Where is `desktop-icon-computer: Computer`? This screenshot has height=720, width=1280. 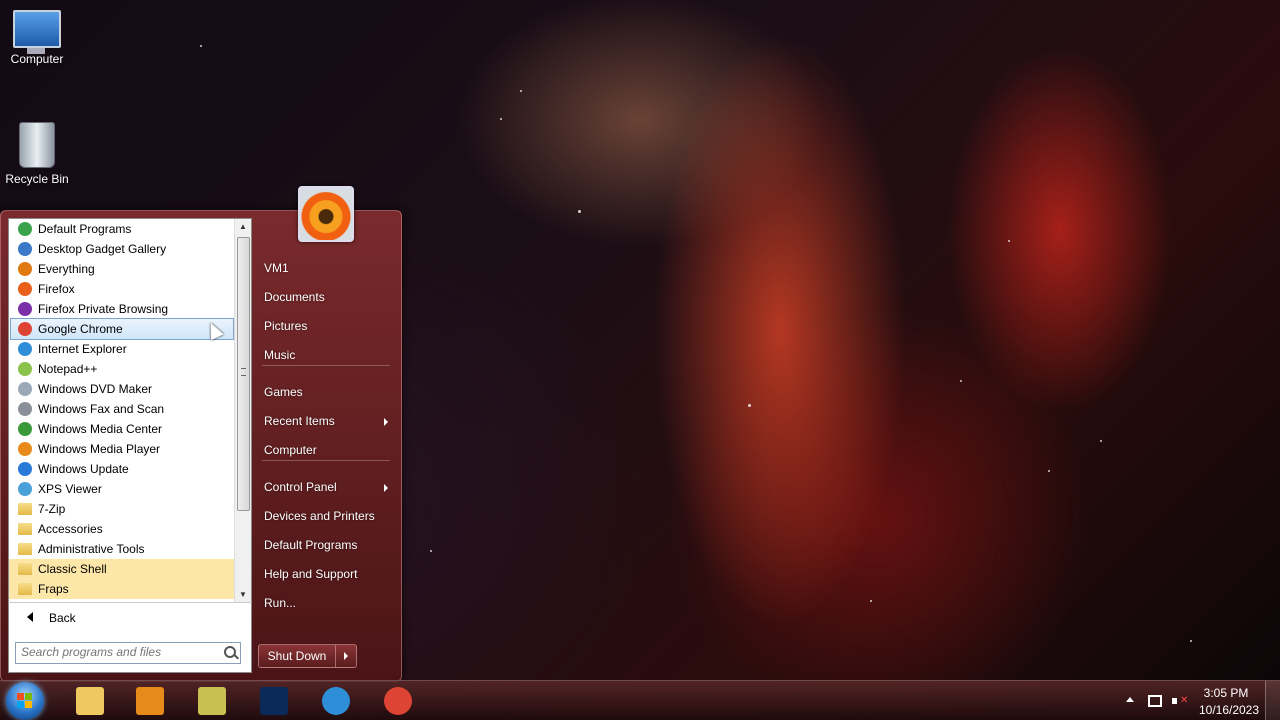 desktop-icon-computer: Computer is located at coordinates (38, 38).